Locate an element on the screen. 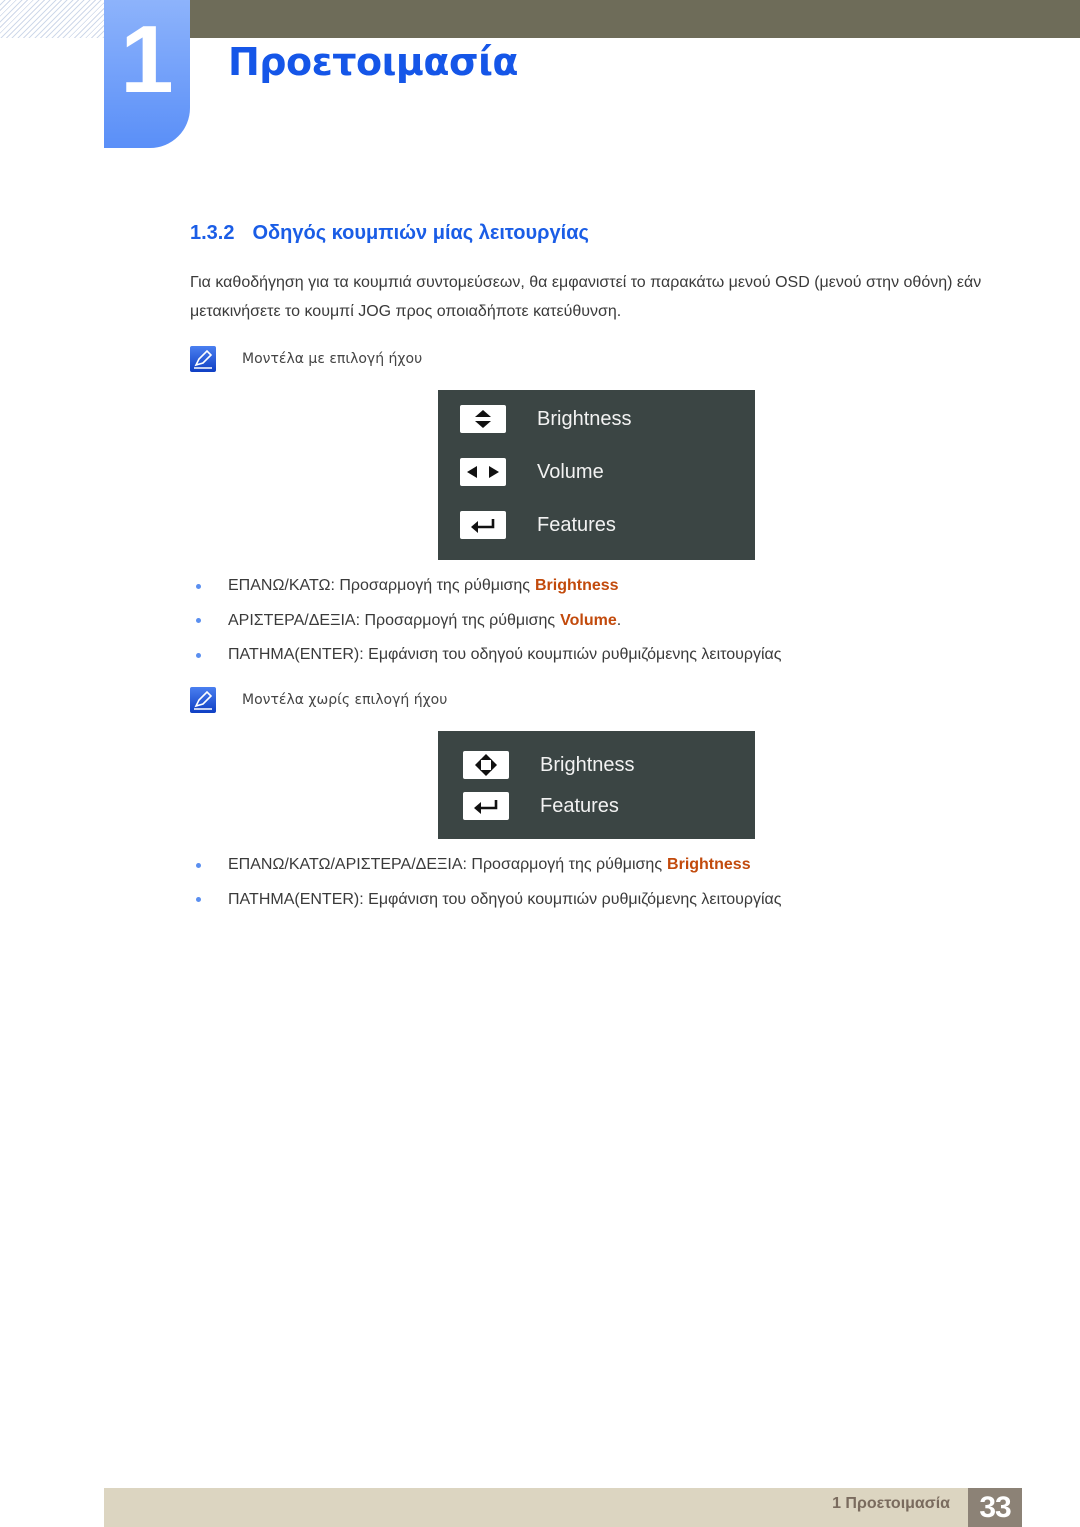 The width and height of the screenshot is (1080, 1527). chapter-number-tab: 1 is located at coordinates (147, 74).